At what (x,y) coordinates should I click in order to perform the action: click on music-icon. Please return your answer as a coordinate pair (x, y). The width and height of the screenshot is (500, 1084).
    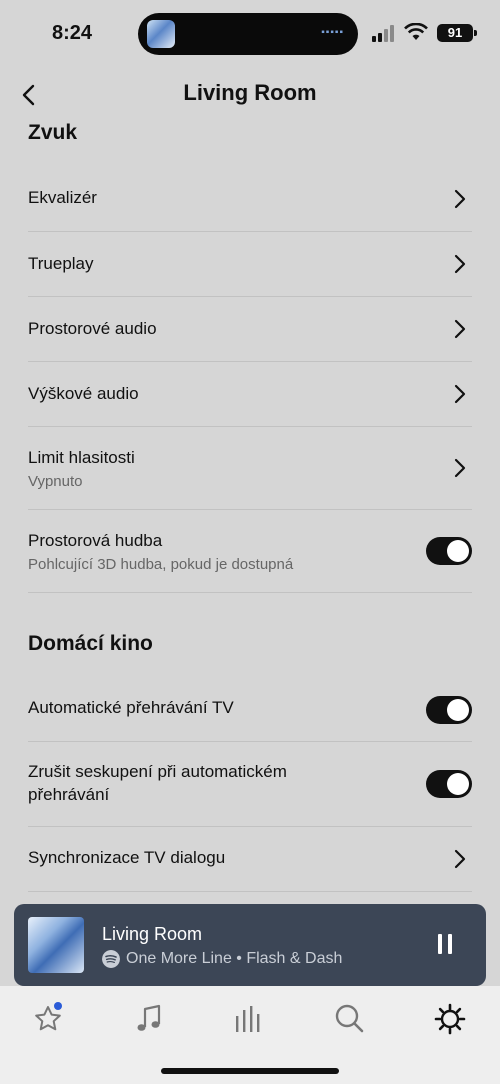
    Looking at the image, I should click on (150, 1019).